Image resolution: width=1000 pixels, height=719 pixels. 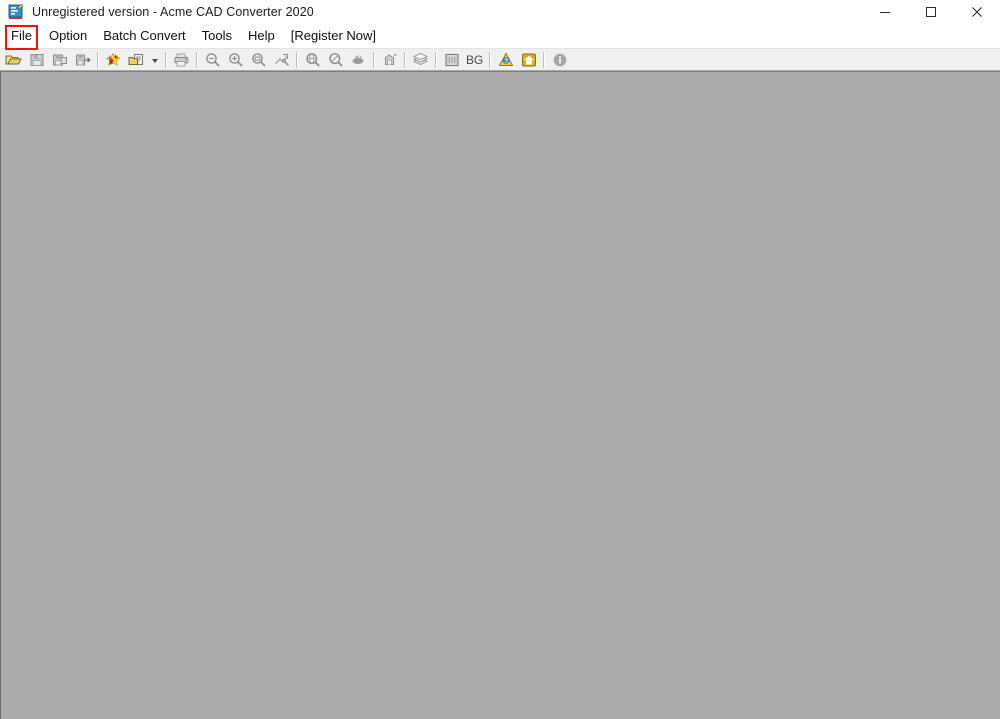 I want to click on menu-help: Help, so click(x=261, y=35).